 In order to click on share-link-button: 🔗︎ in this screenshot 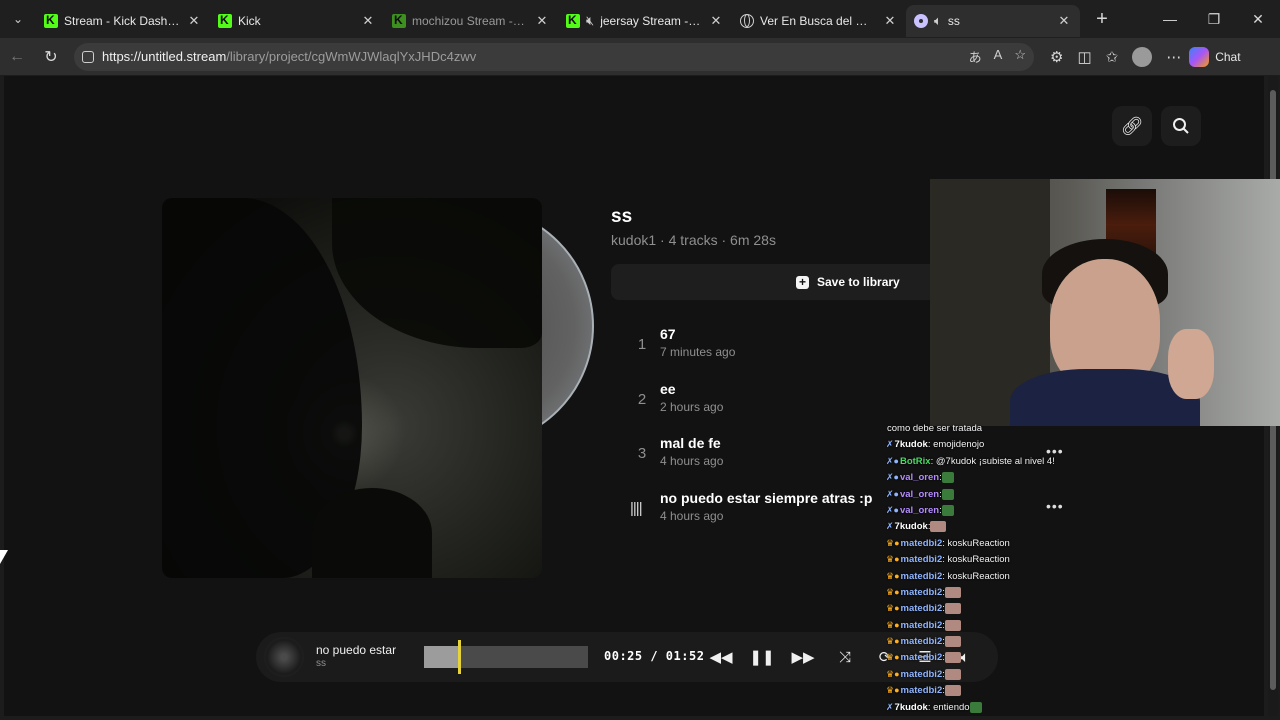, I will do `click(1132, 126)`.